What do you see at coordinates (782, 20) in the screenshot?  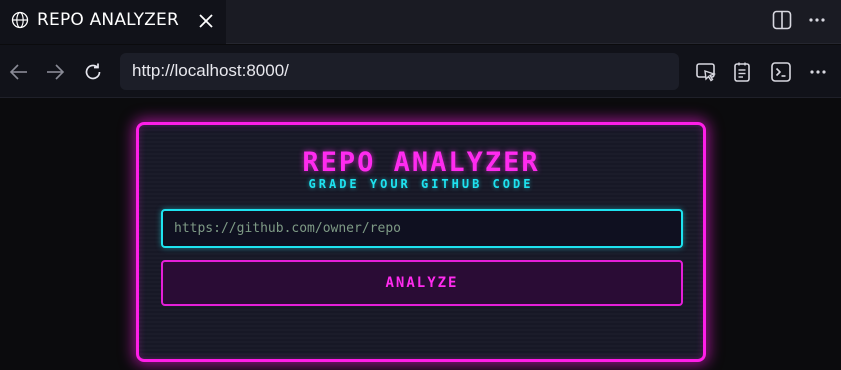 I see `split-screen-icon` at bounding box center [782, 20].